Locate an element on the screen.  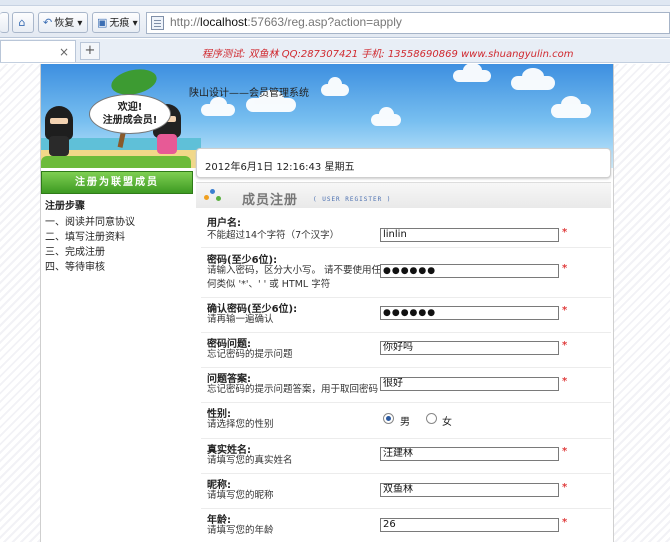
step-item: 三、完成注册 is located at coordinates (75, 252).